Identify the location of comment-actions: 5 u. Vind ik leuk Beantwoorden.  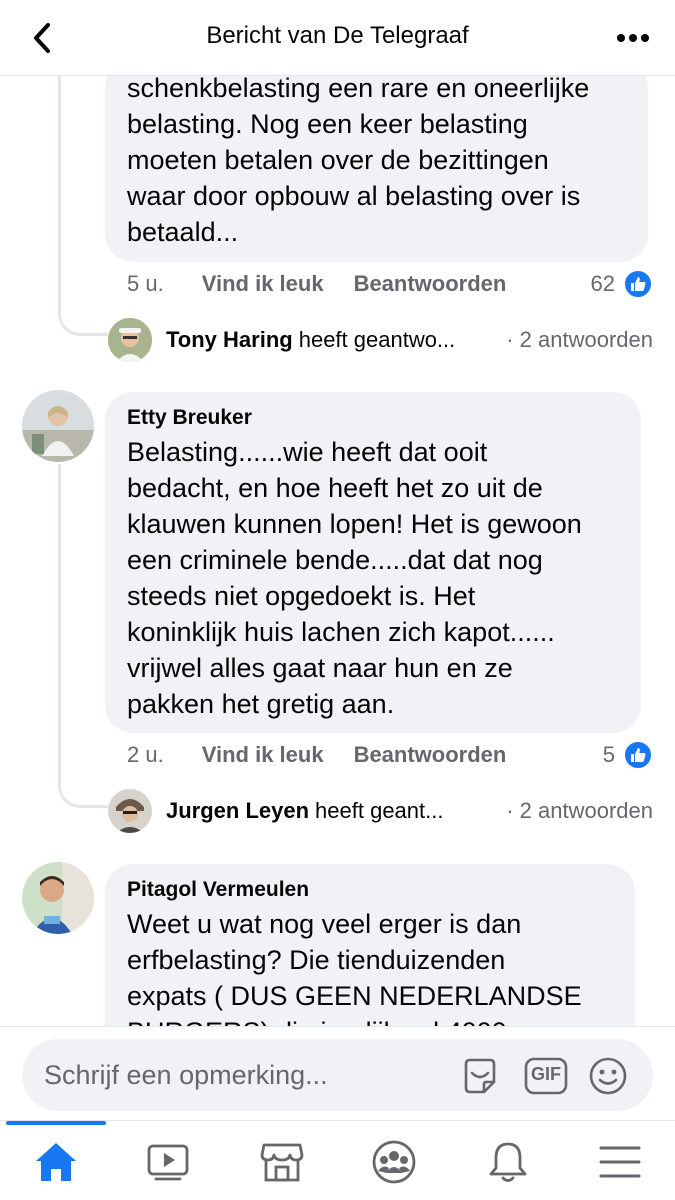
(331, 284).